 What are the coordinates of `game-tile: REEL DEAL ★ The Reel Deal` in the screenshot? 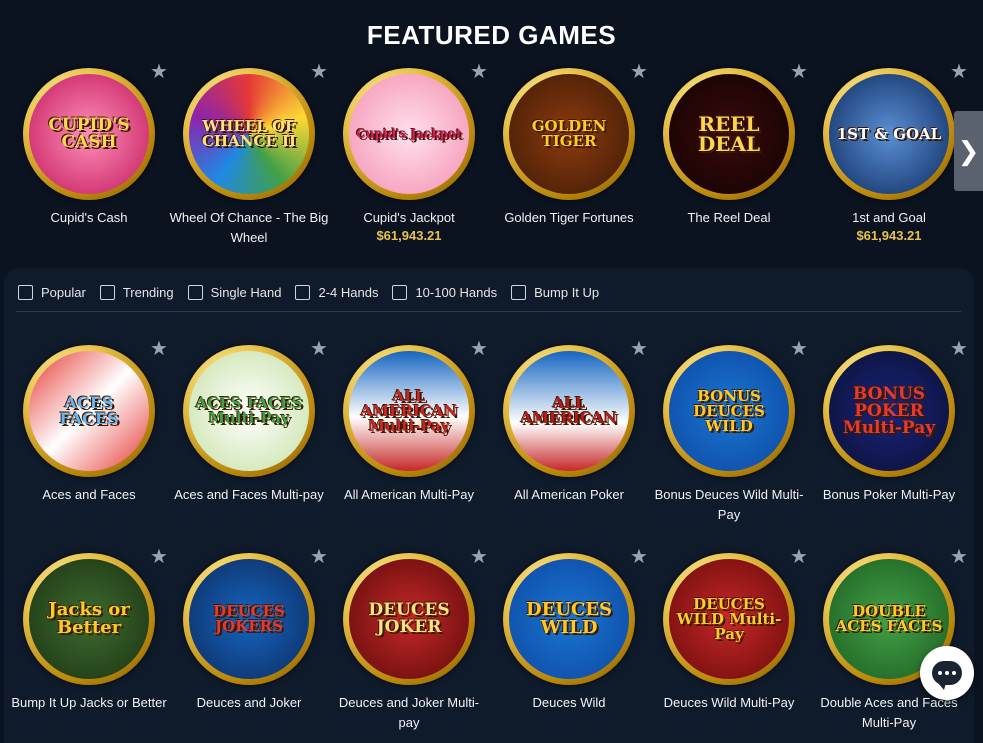 It's located at (729, 145).